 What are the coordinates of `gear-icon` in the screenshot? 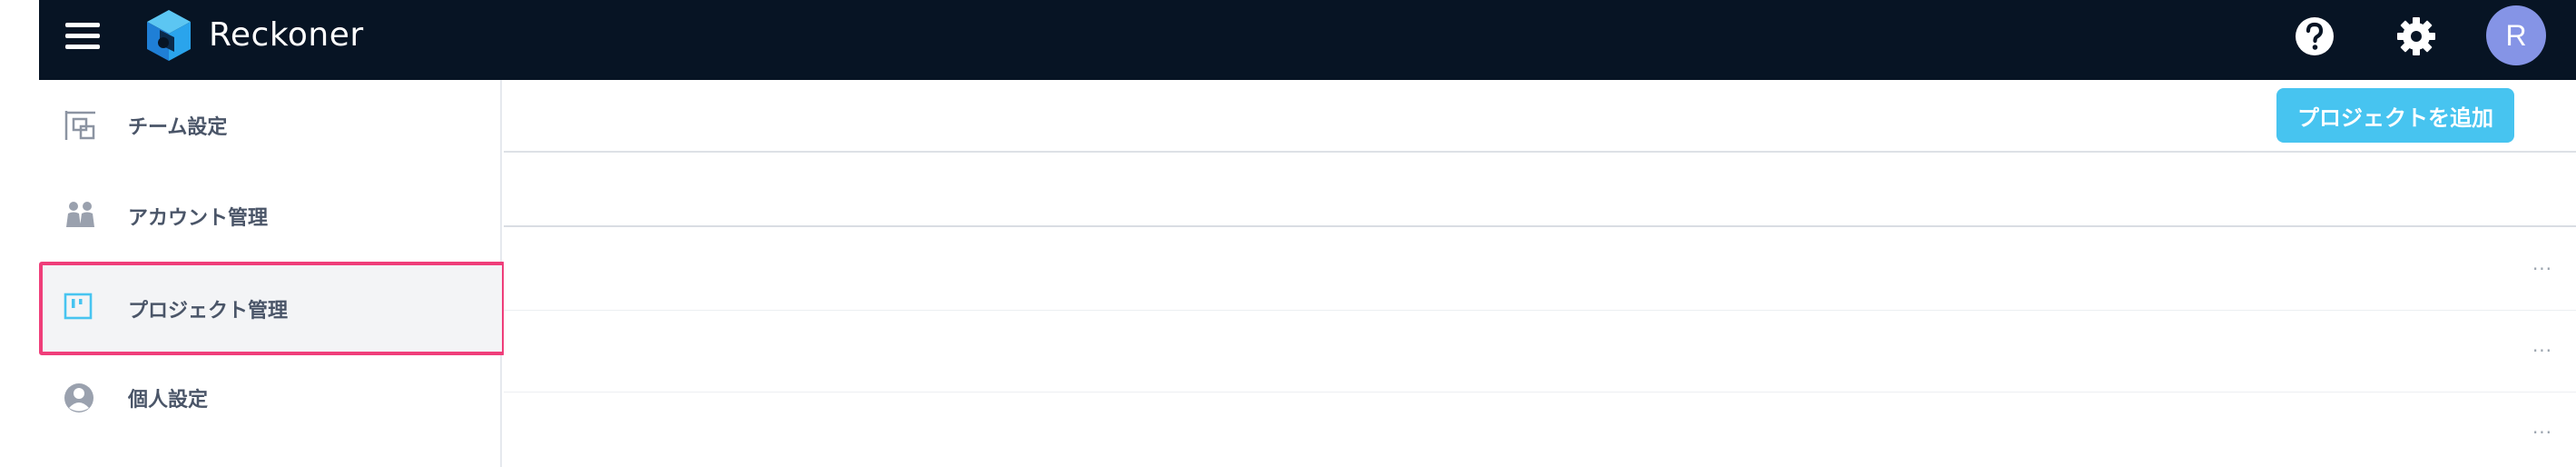 It's located at (2416, 36).